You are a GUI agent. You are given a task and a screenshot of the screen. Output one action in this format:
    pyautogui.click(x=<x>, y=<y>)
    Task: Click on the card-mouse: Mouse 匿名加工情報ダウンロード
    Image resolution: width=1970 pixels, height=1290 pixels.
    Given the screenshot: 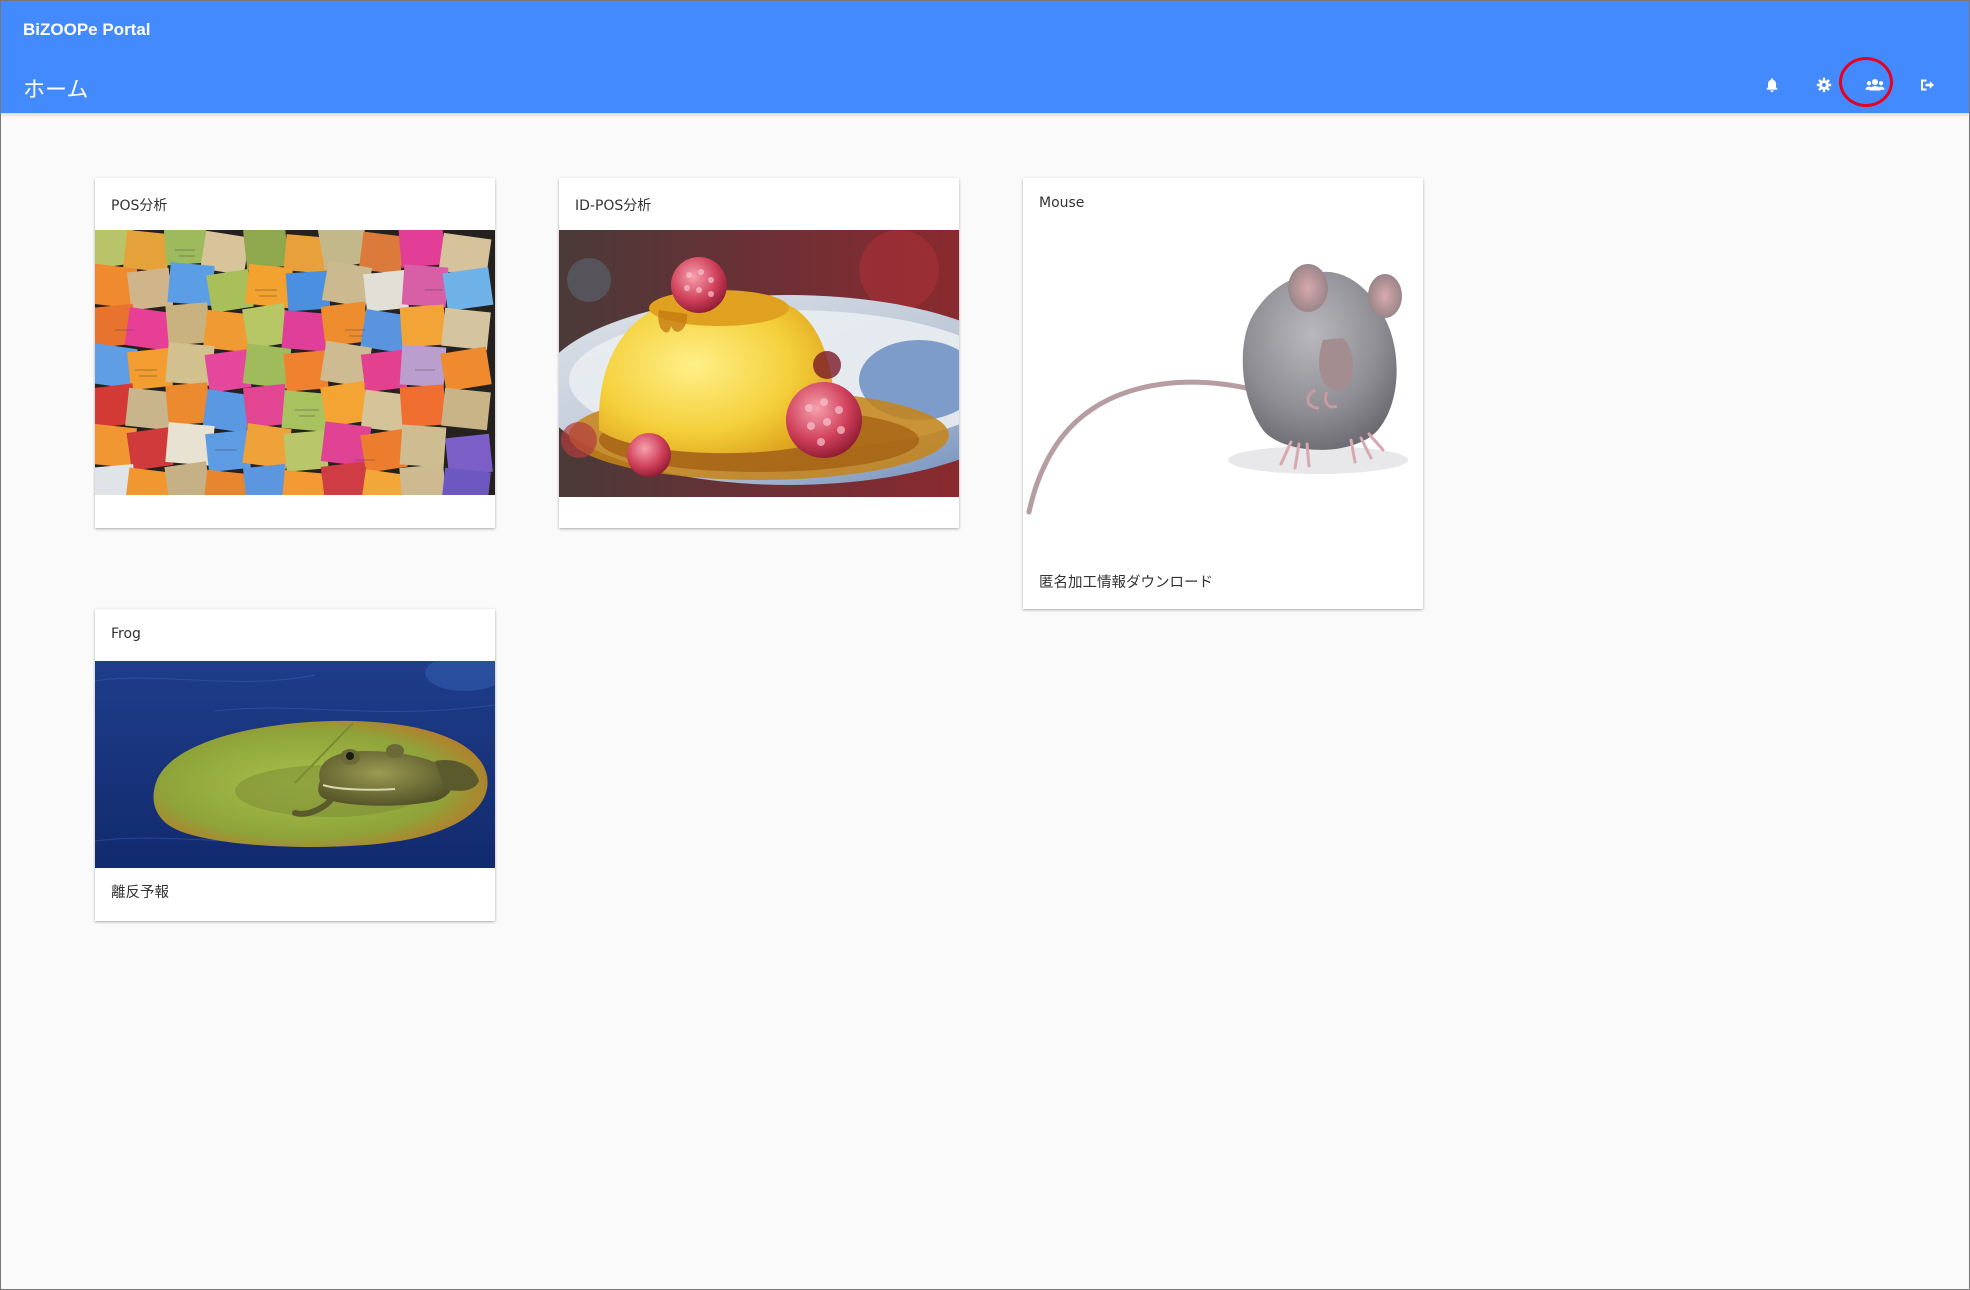 What is the action you would take?
    pyautogui.click(x=1223, y=393)
    